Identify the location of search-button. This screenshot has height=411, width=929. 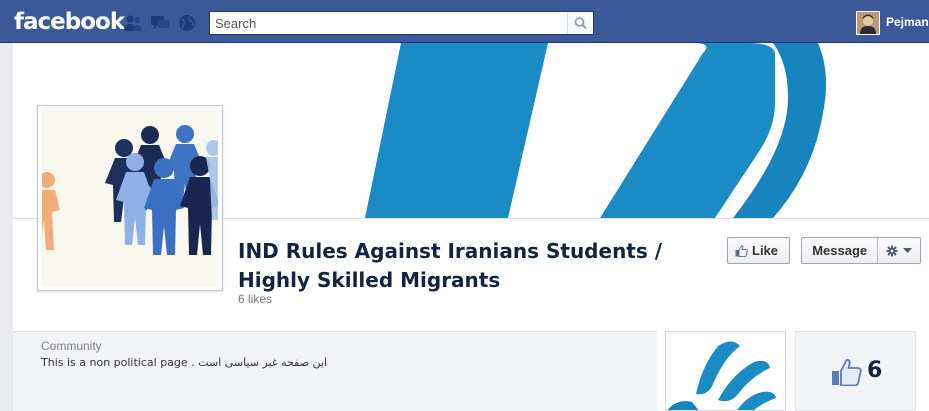
(580, 23).